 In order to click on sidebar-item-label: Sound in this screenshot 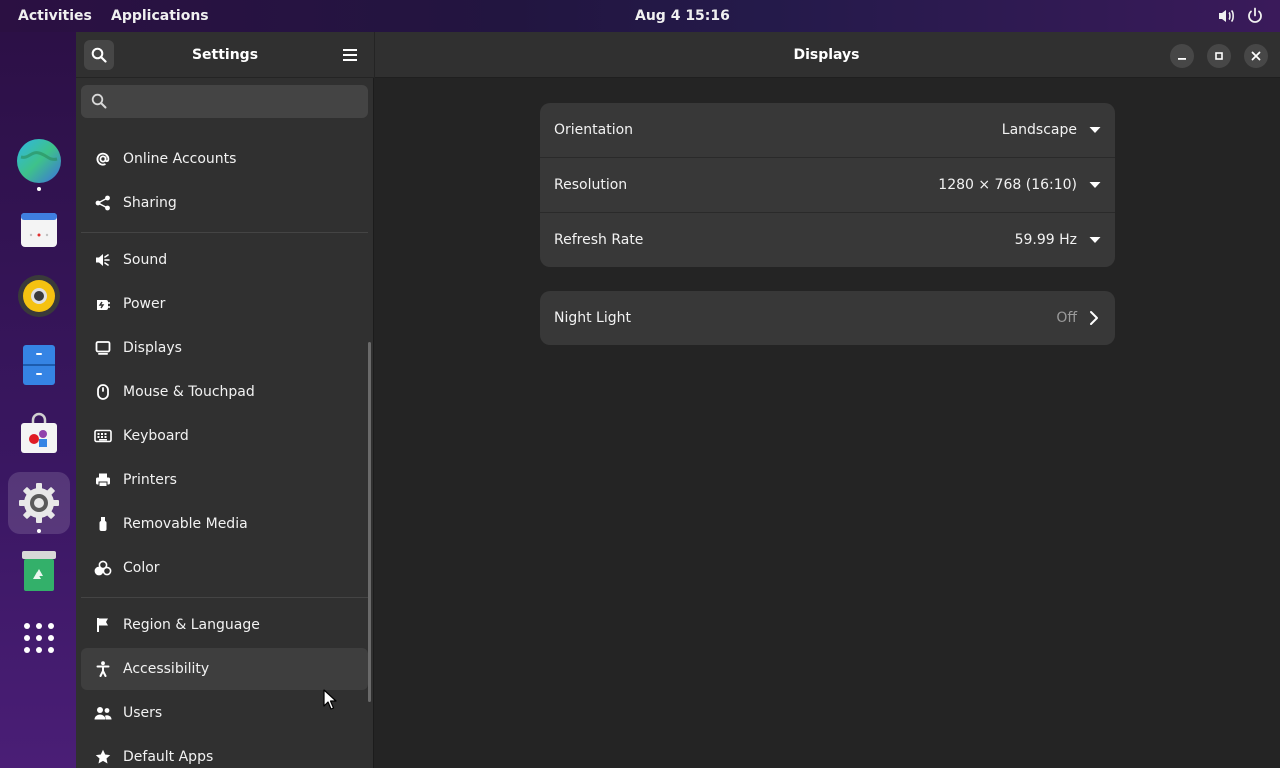, I will do `click(145, 260)`.